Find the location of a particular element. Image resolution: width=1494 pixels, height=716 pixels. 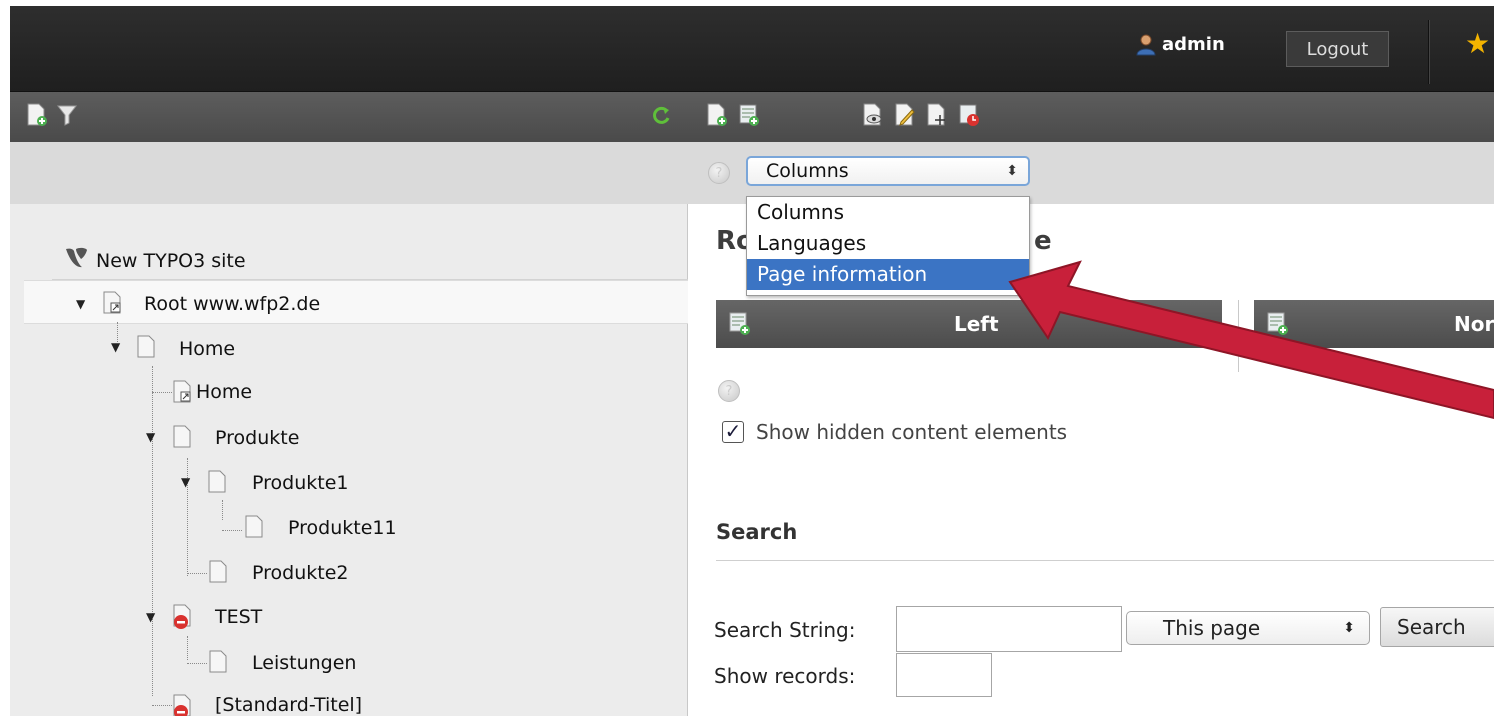

view-page-icon is located at coordinates (873, 115).